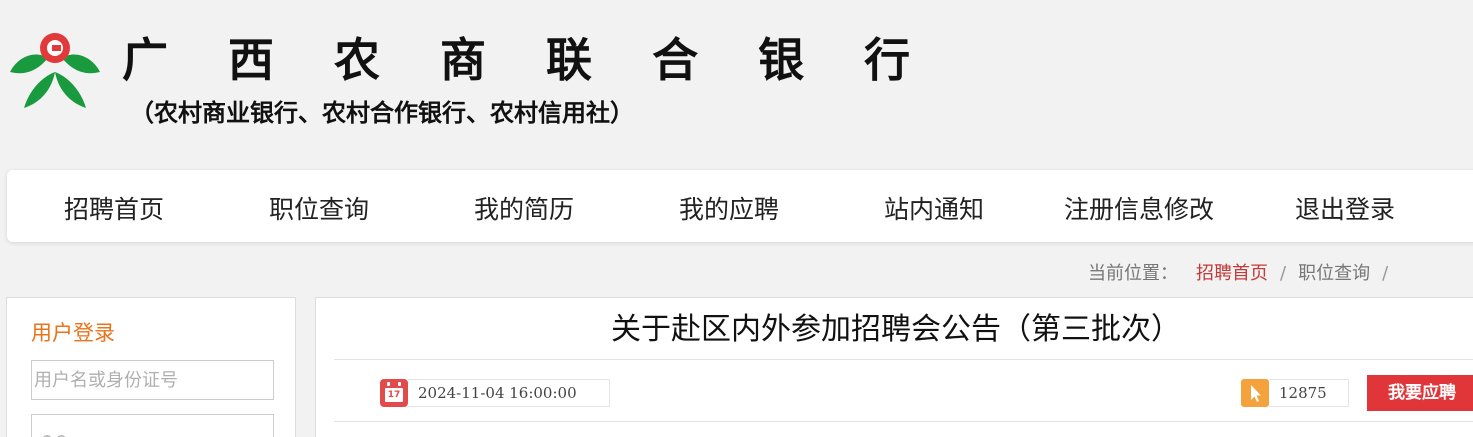 Image resolution: width=1473 pixels, height=437 pixels. I want to click on calendar-day: 17, so click(394, 395).